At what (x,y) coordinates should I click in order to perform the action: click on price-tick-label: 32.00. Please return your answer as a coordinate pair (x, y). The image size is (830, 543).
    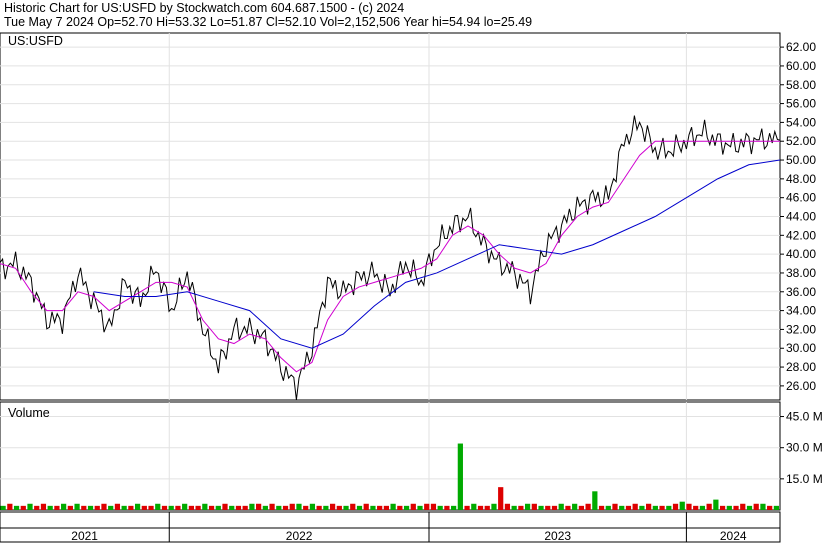
    Looking at the image, I should click on (801, 329).